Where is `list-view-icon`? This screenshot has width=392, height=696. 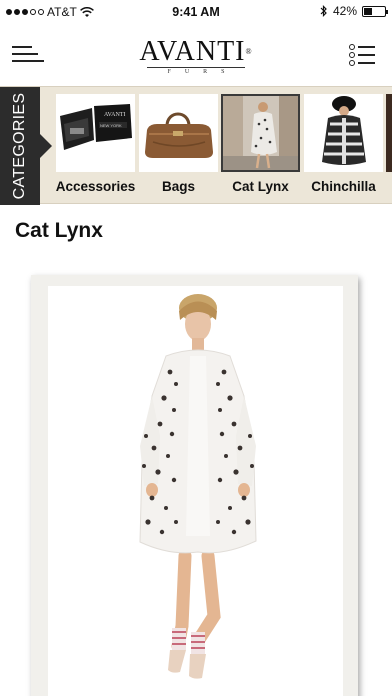
list-view-icon is located at coordinates (362, 55).